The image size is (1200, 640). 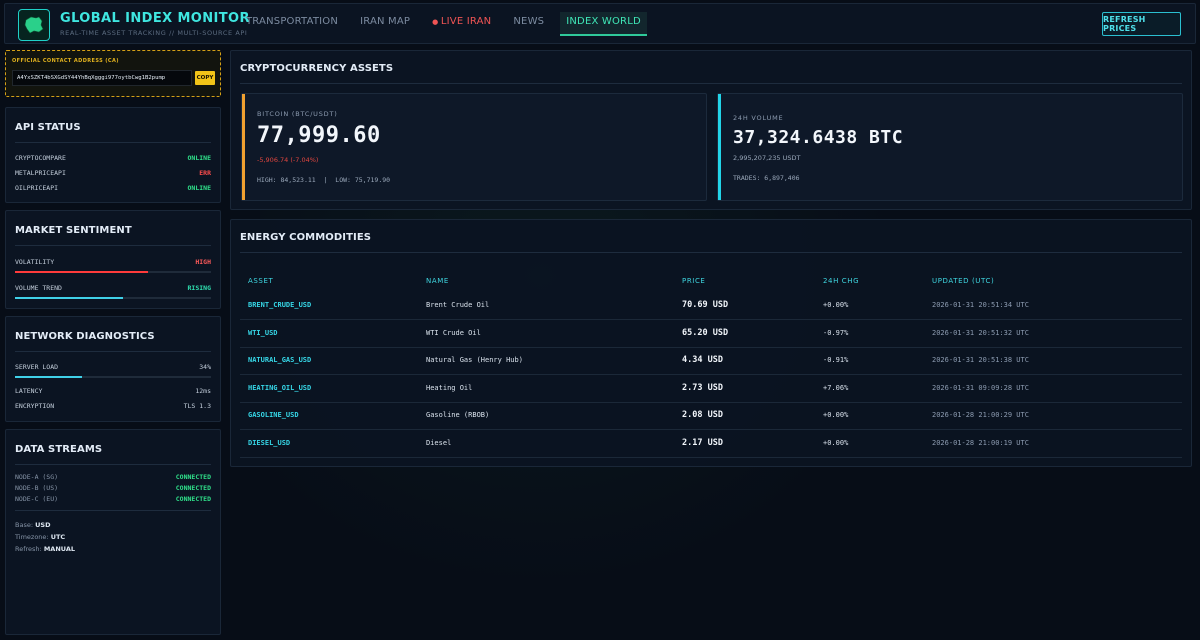 I want to click on server-load-value: 34%, so click(x=205, y=367).